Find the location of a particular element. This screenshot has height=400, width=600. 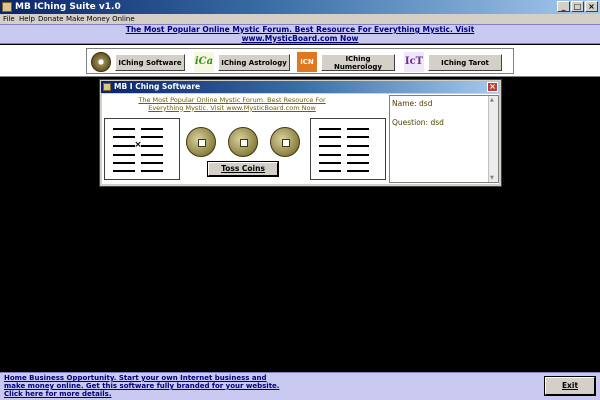

promo-line-3: Click here for more details. is located at coordinates (58, 394).